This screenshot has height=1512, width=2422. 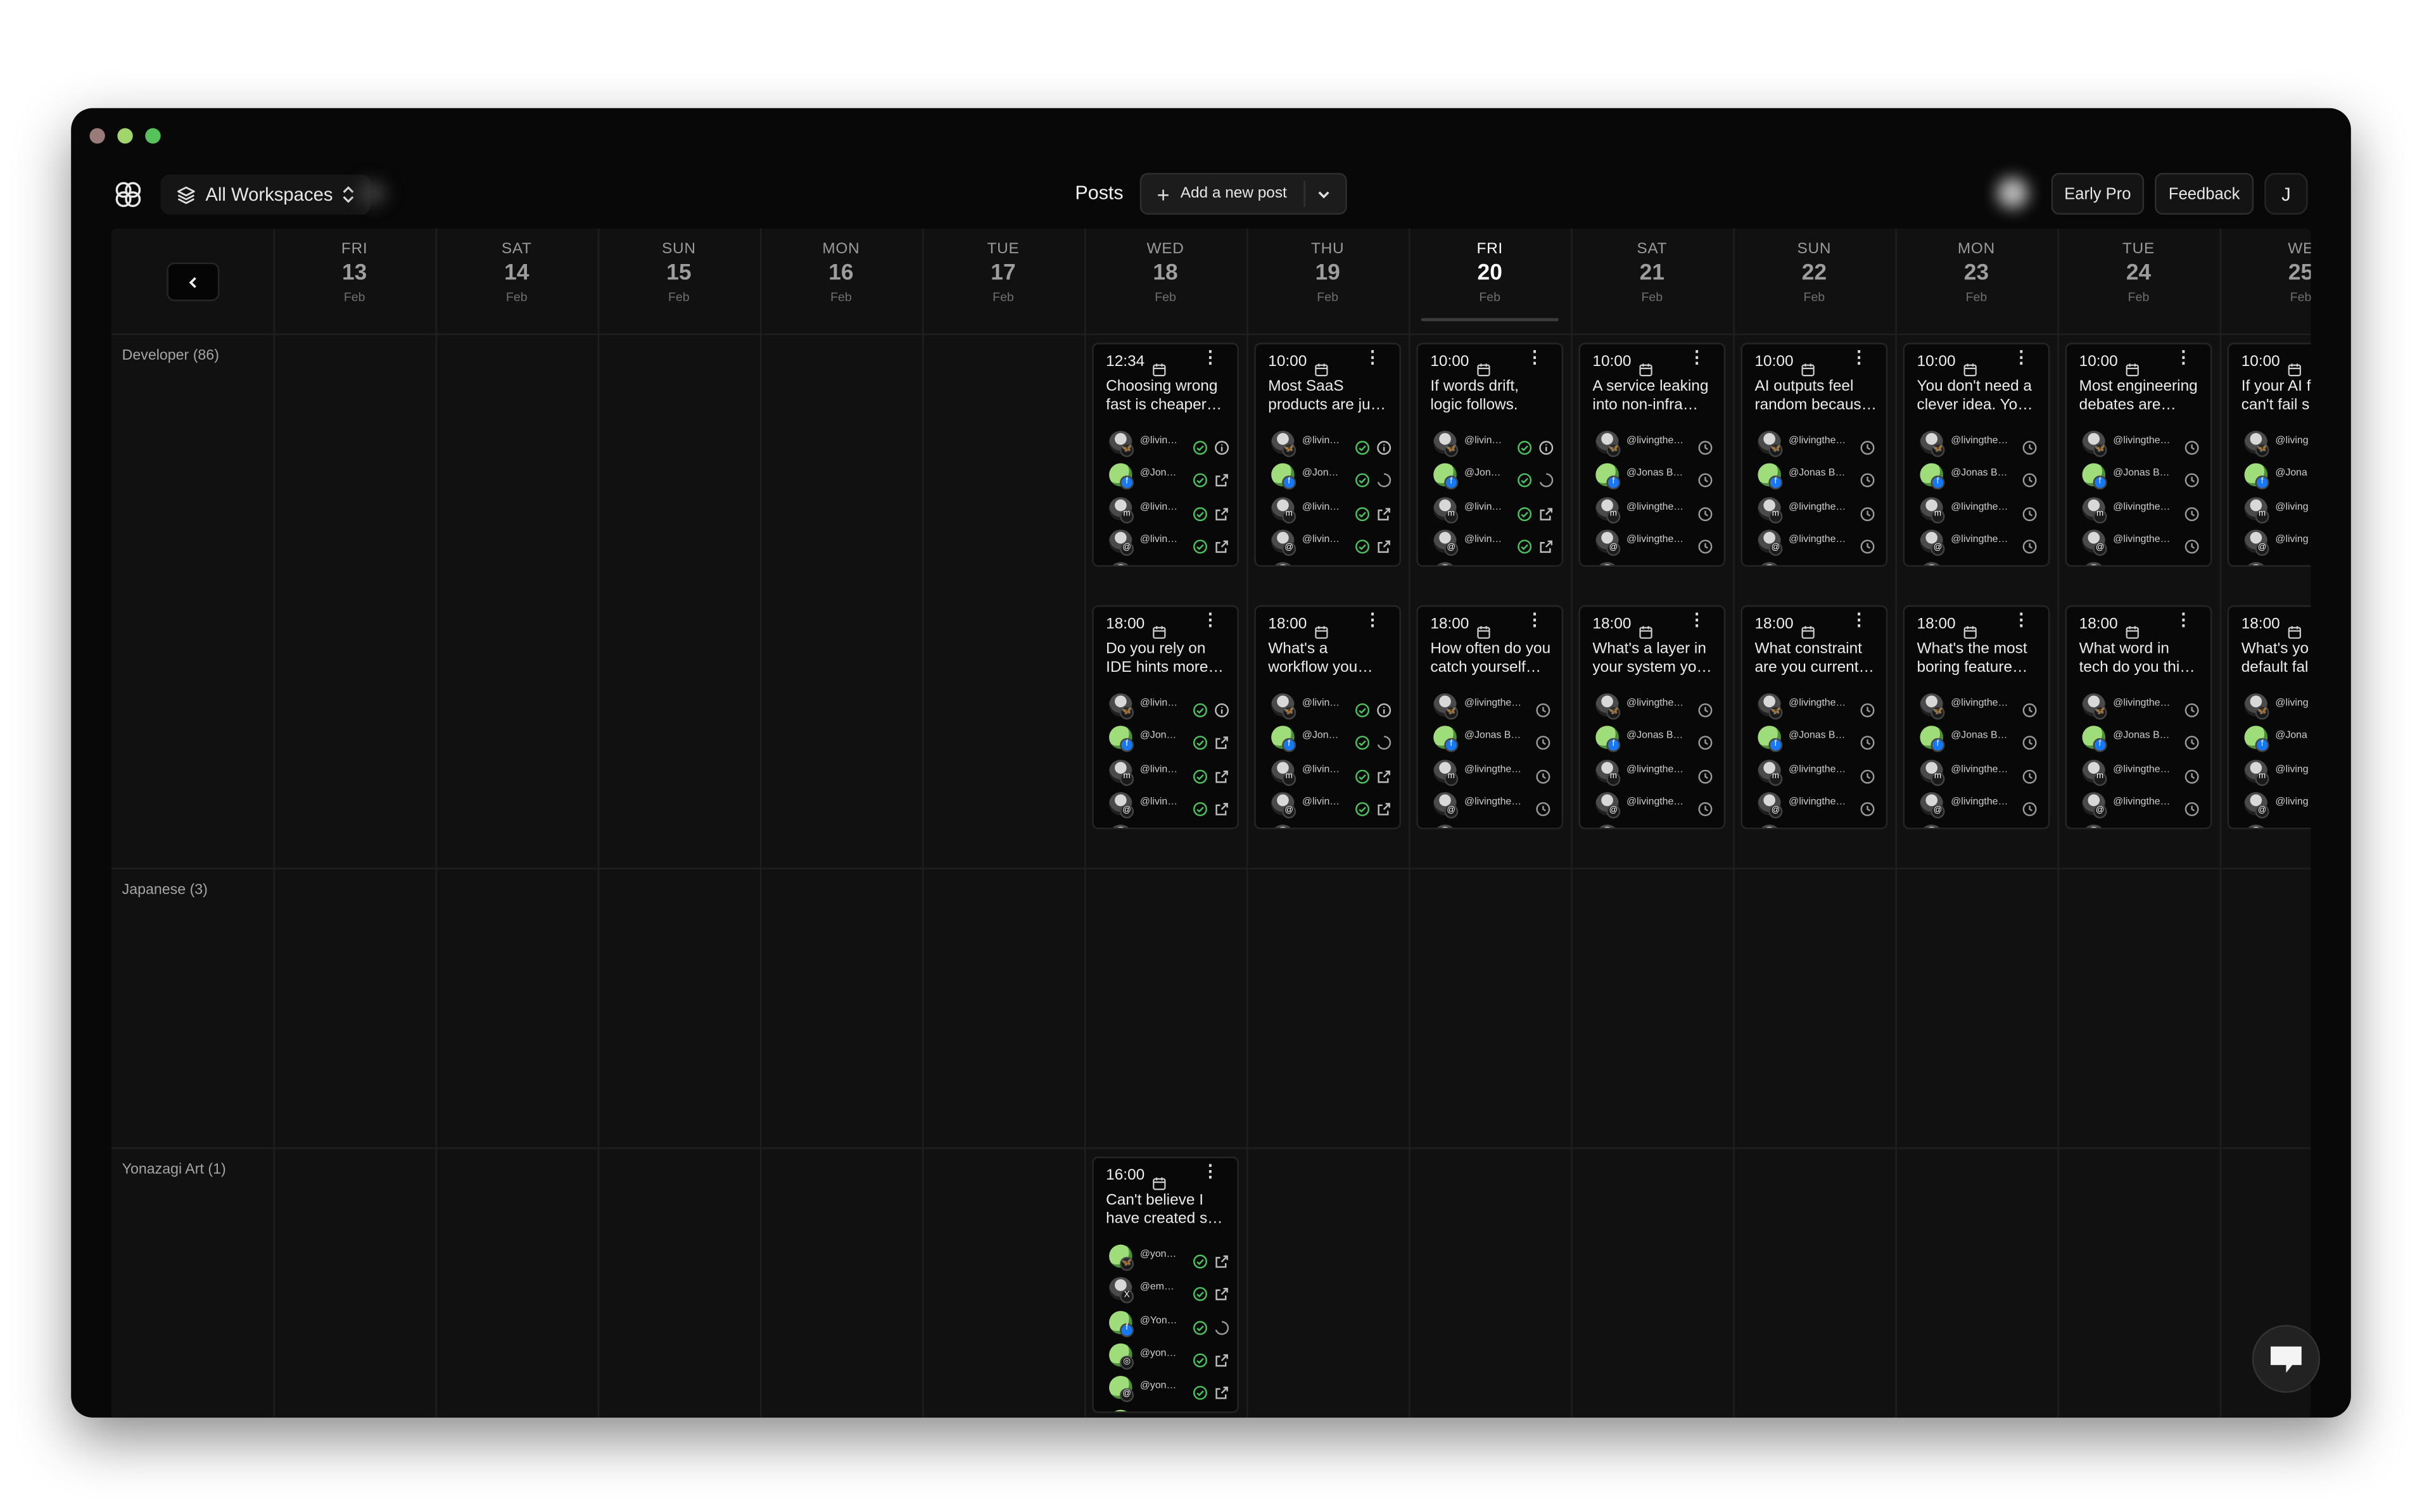 I want to click on add-post-button: + Add a new post, so click(x=1243, y=194).